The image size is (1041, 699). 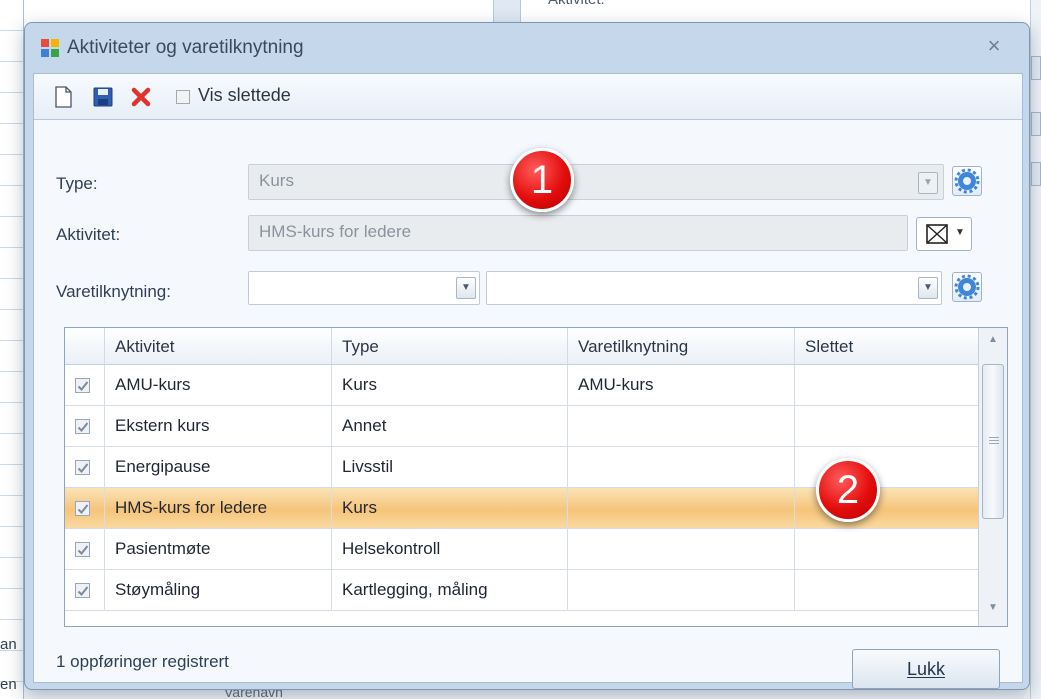 I want to click on background-right-toolbar, so click(x=1035, y=349).